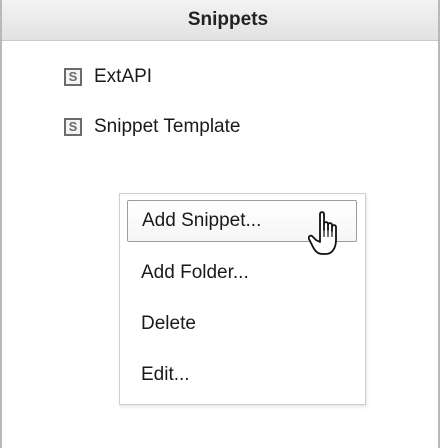 Image resolution: width=440 pixels, height=448 pixels. What do you see at coordinates (167, 126) in the screenshot?
I see `snippet-label: Snippet Template` at bounding box center [167, 126].